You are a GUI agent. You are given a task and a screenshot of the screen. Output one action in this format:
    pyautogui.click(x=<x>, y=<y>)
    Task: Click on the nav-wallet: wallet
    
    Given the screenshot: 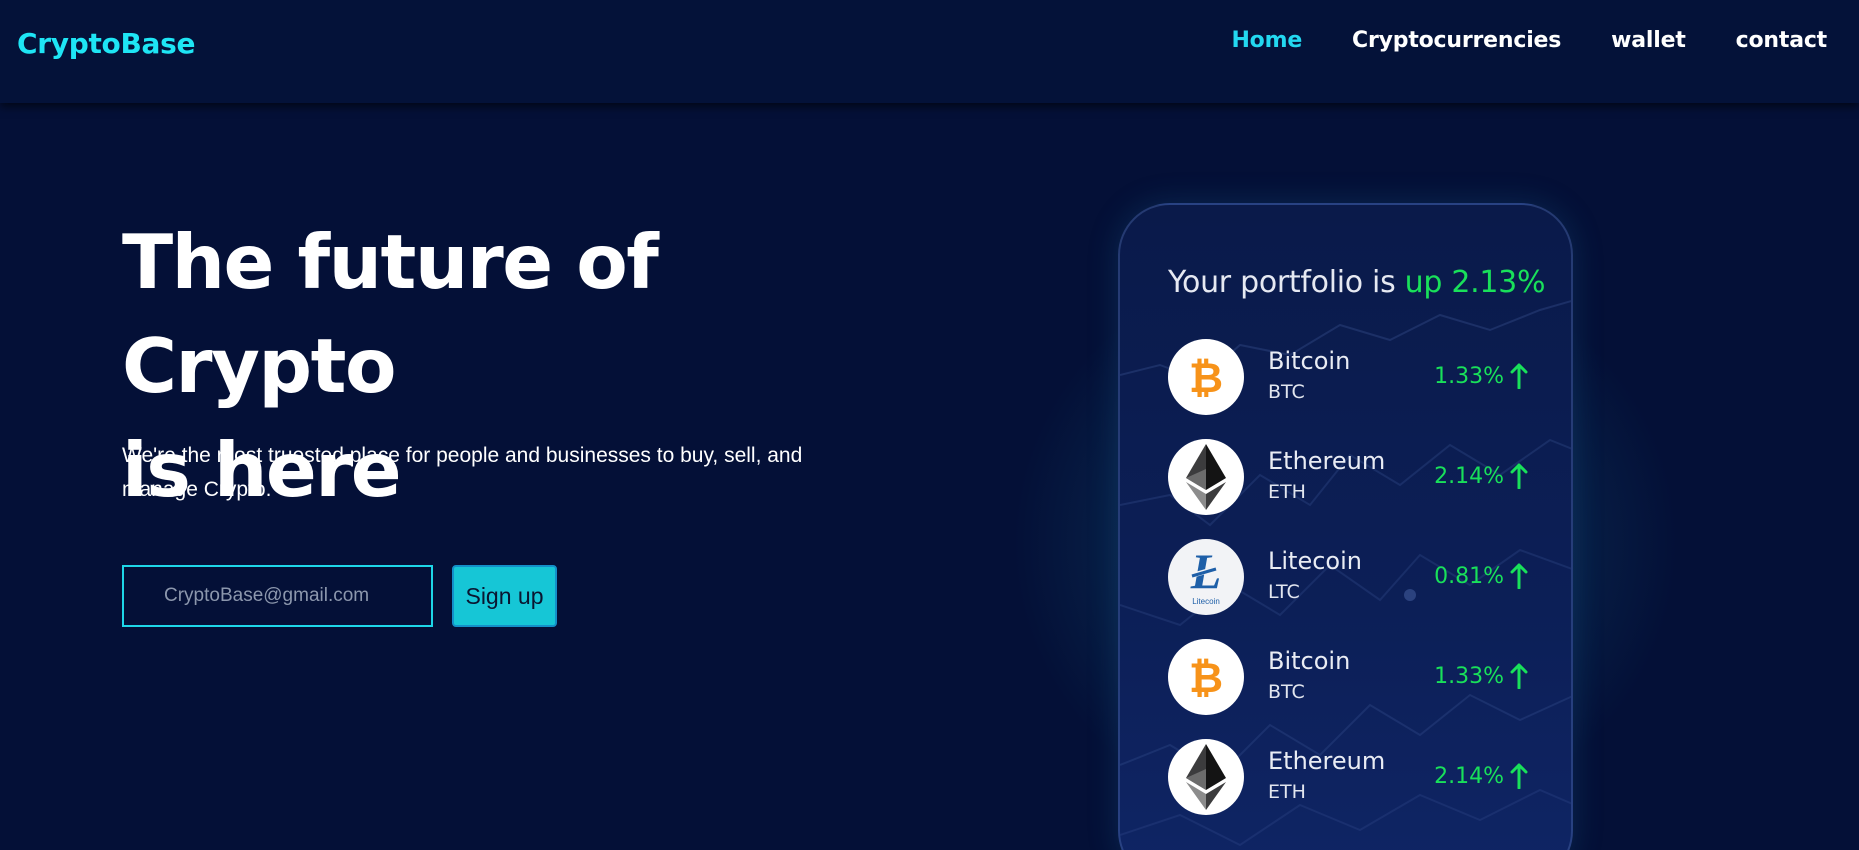 What is the action you would take?
    pyautogui.click(x=1648, y=40)
    